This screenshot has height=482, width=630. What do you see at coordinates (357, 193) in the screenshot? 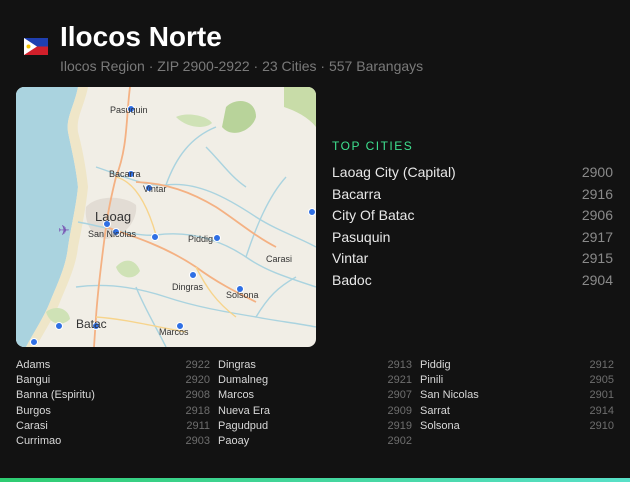
I see `top-city-name: Bacarra` at bounding box center [357, 193].